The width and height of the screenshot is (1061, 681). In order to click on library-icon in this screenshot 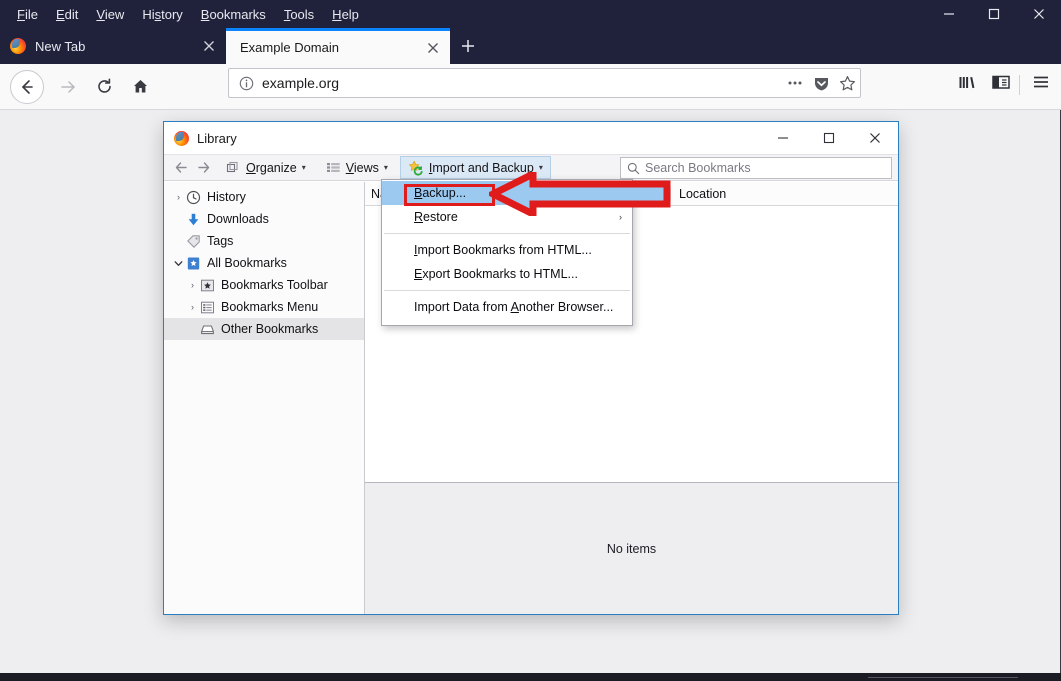, I will do `click(967, 82)`.